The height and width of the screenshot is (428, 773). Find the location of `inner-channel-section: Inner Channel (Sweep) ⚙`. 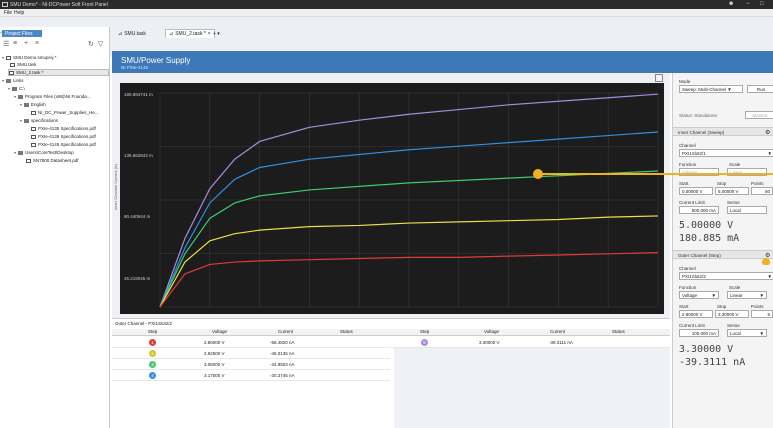

inner-channel-section: Inner Channel (Sweep) ⚙ is located at coordinates (723, 131).